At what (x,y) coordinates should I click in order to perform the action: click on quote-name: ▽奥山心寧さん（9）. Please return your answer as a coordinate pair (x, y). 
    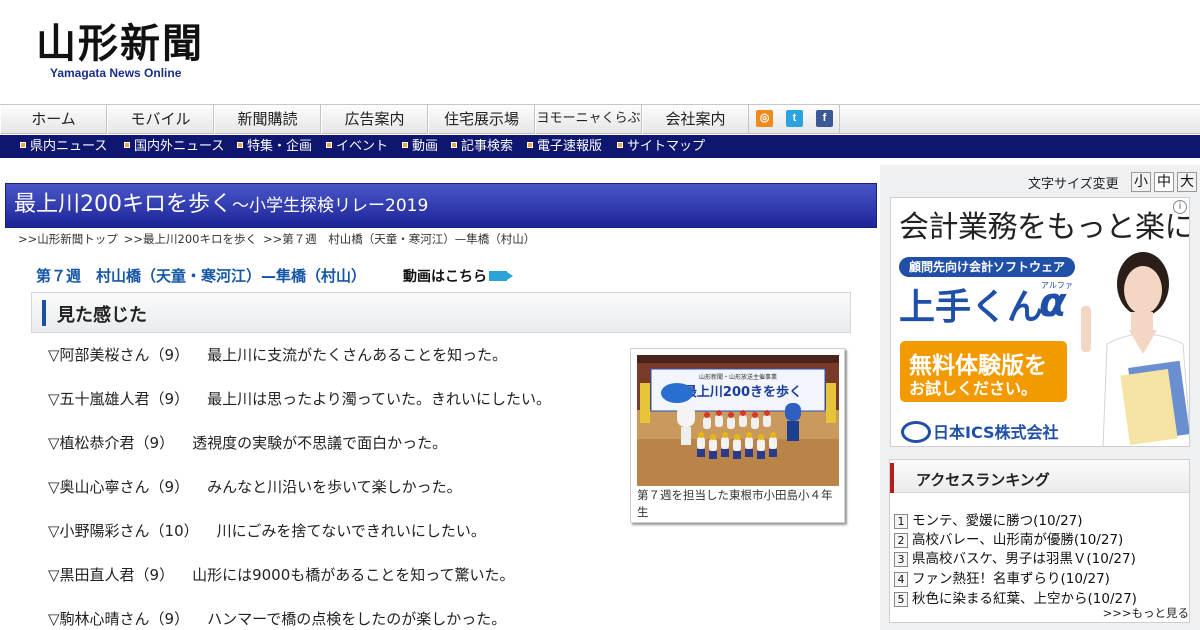
    Looking at the image, I should click on (119, 487).